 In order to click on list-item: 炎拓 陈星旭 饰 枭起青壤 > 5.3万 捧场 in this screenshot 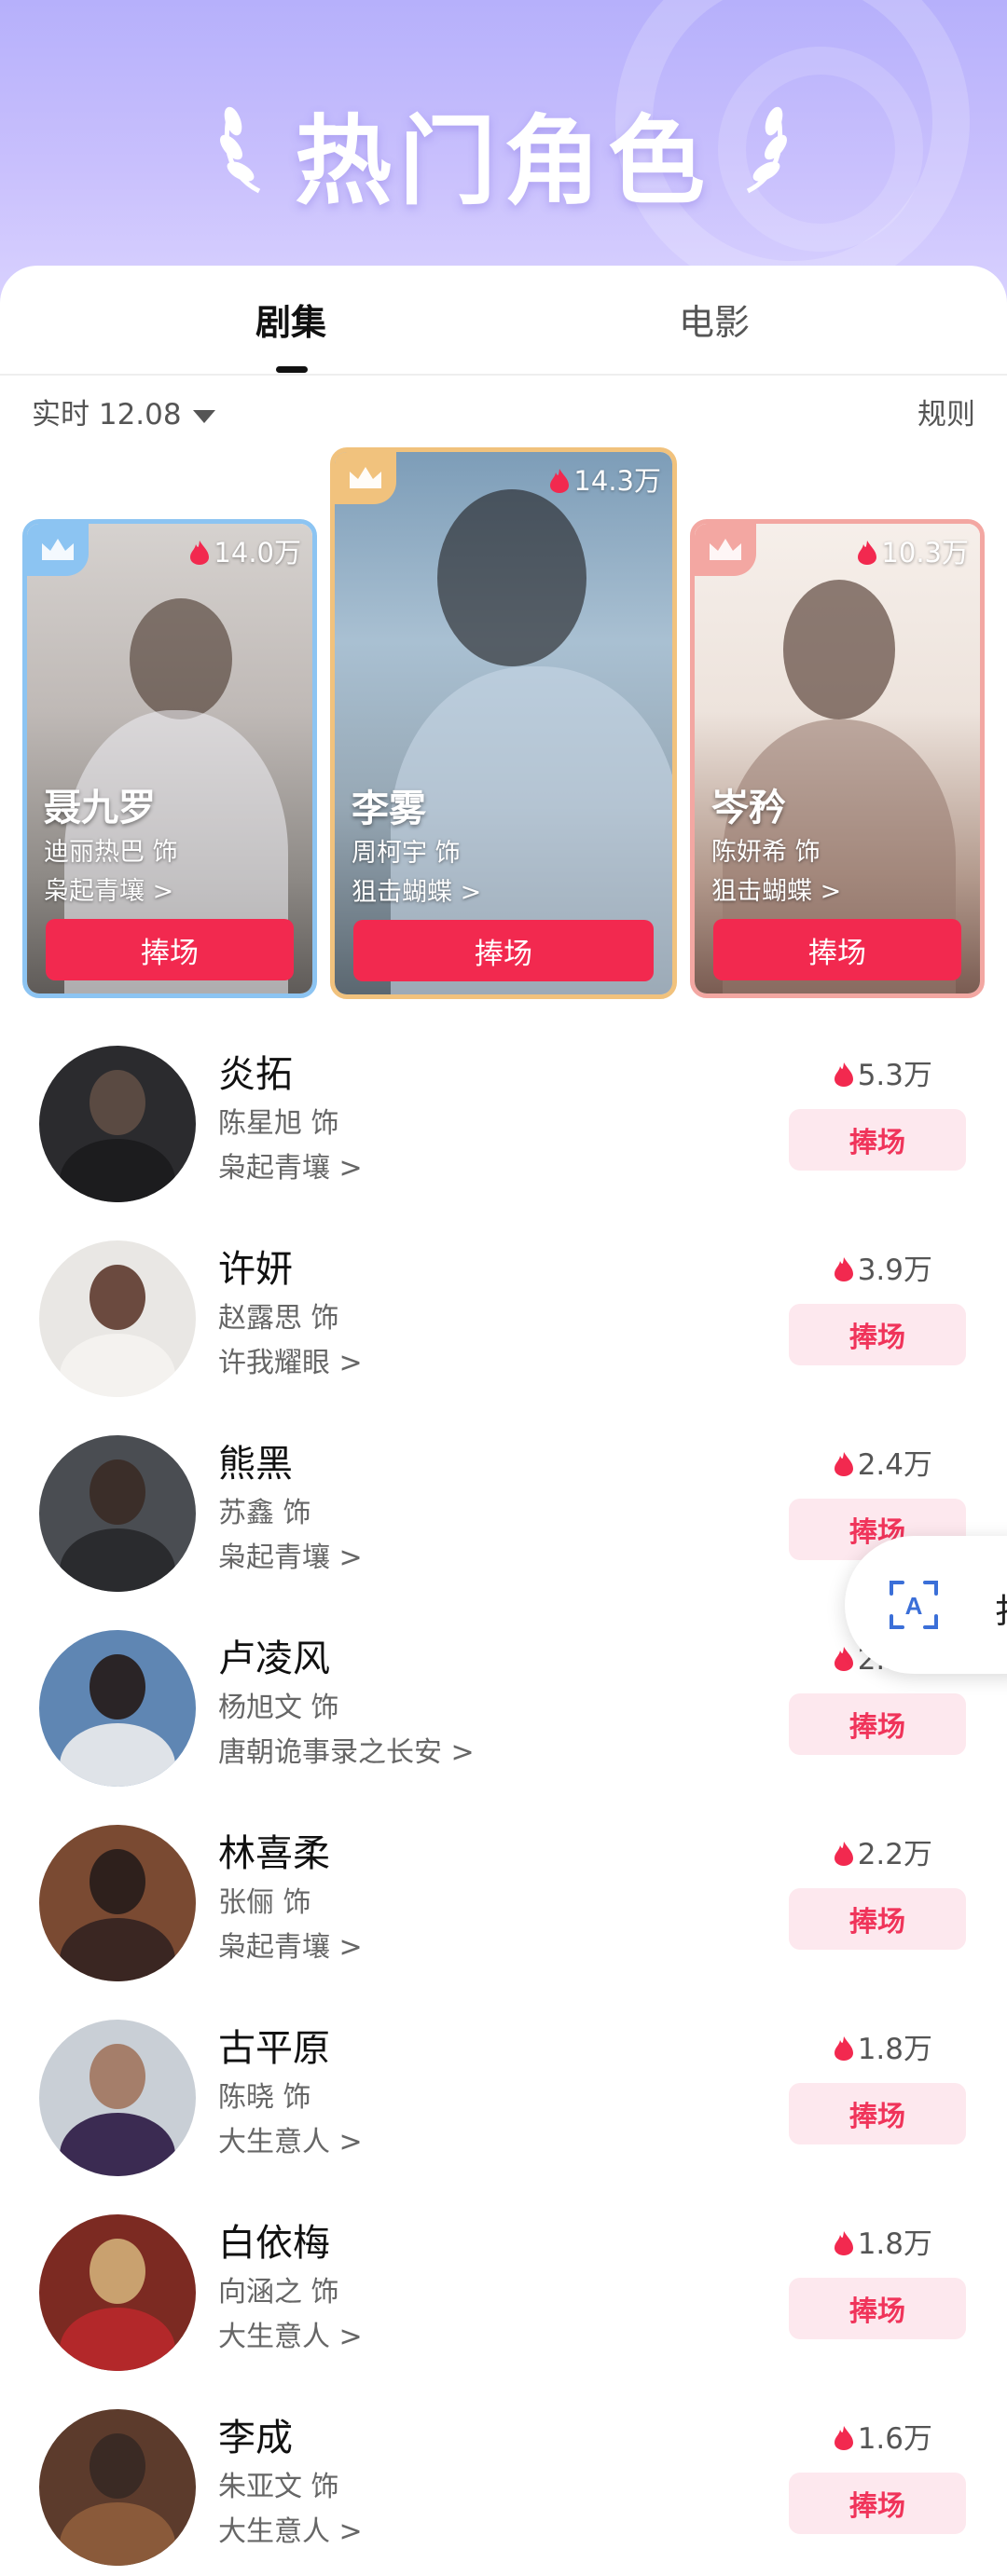, I will do `click(504, 1130)`.